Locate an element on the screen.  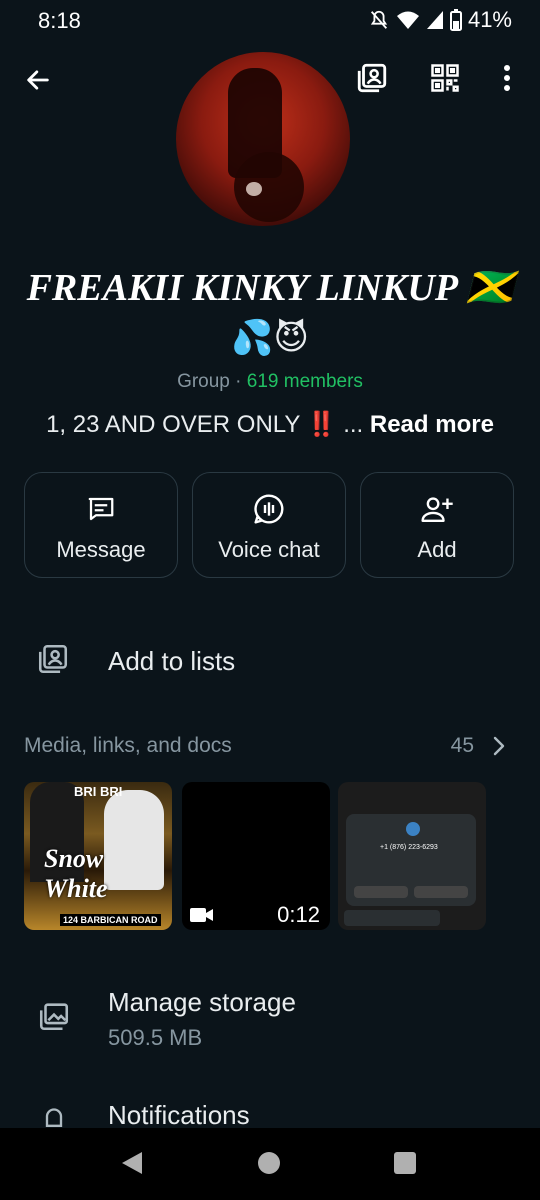
voice-chat-button: Voice chat is located at coordinates (269, 525).